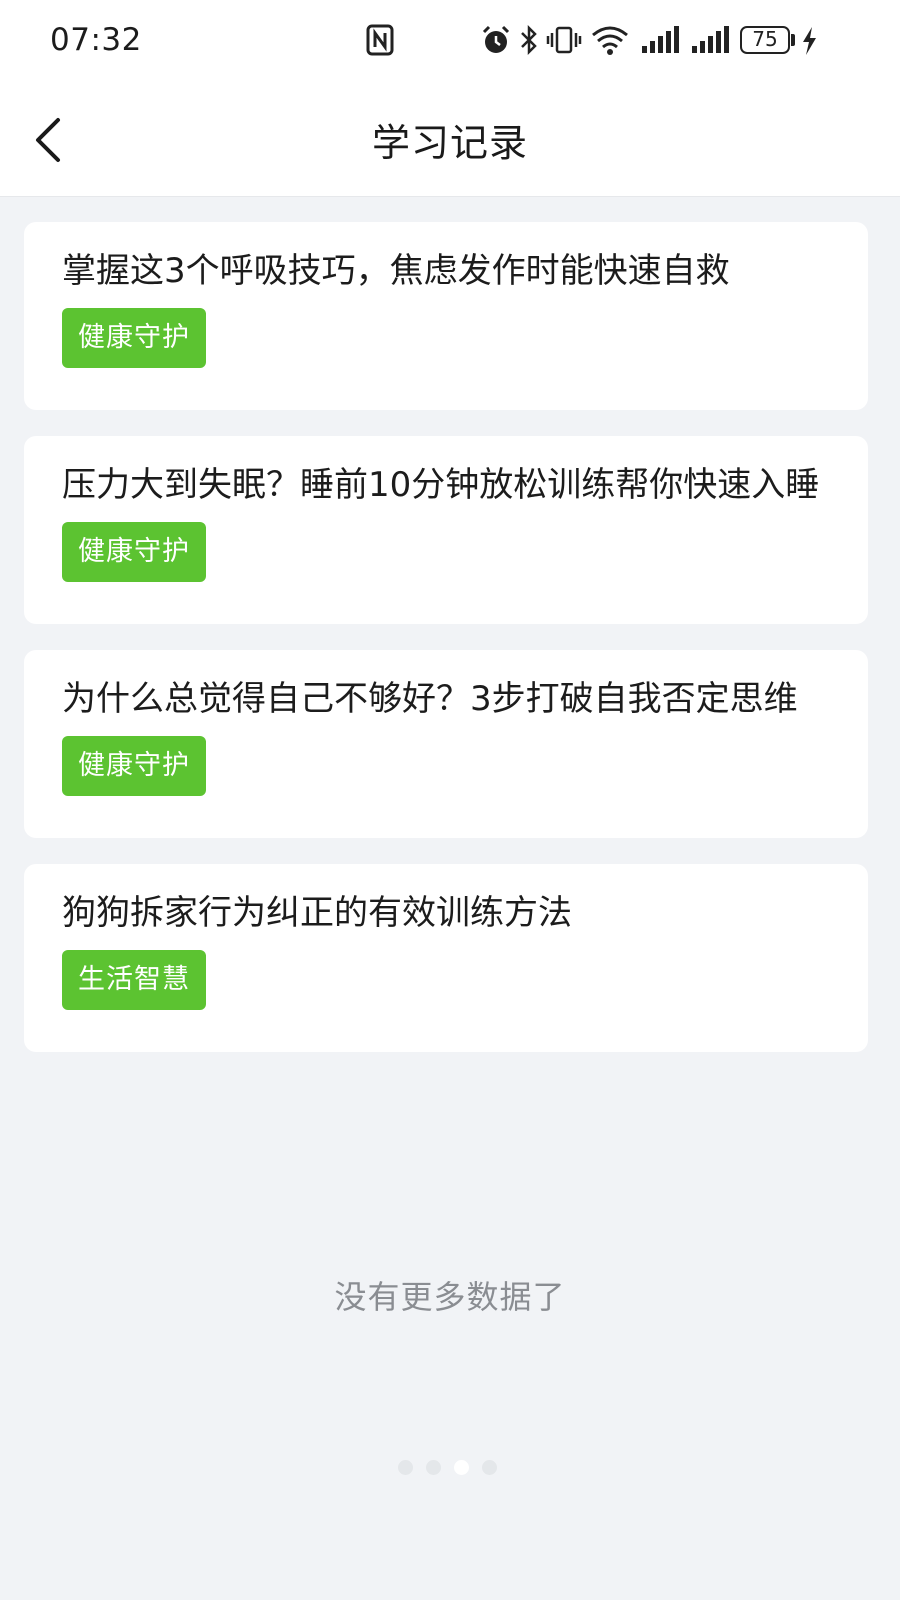  What do you see at coordinates (446, 530) in the screenshot?
I see `record-card: 压力大到失眠？睡前10分钟放松训练帮你快速入睡 健康守护` at bounding box center [446, 530].